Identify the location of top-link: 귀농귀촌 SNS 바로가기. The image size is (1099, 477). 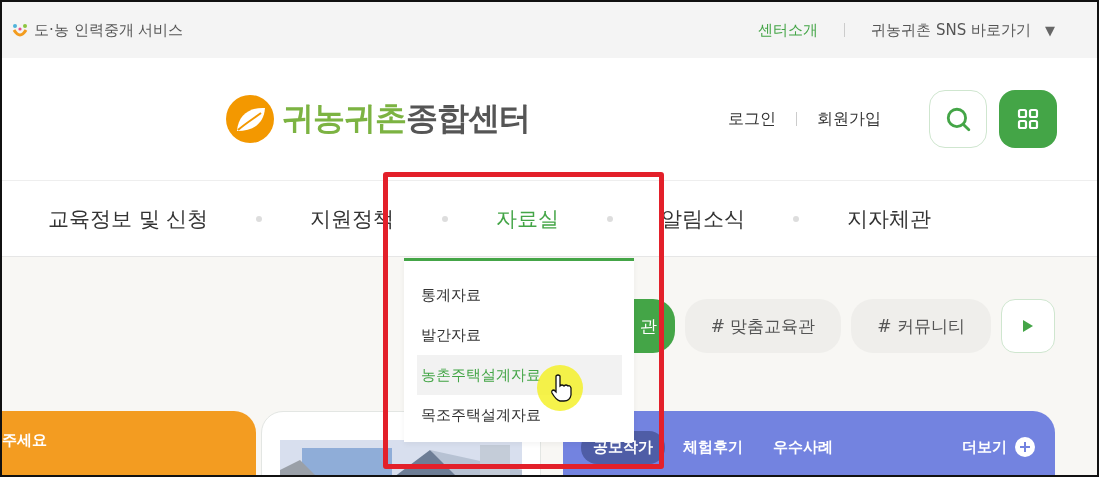
(951, 30).